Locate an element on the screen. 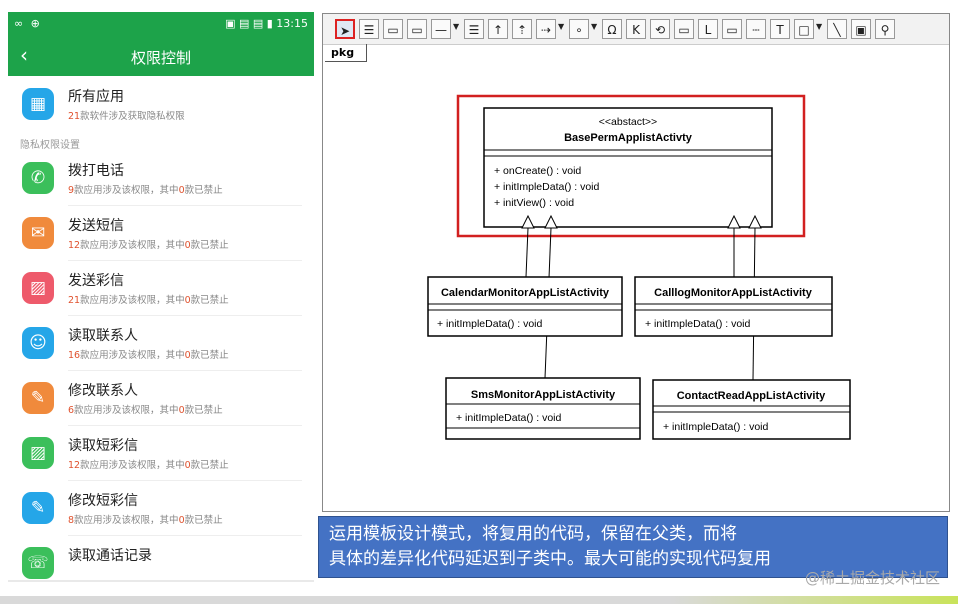  subclass-name: ContactReadAppListActivity is located at coordinates (751, 396).